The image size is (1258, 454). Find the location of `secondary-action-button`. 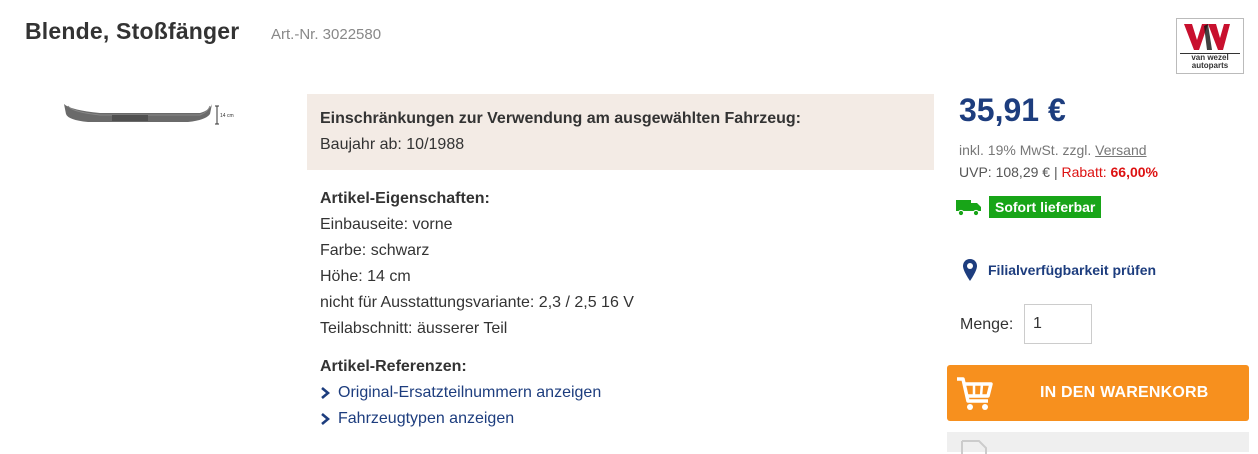

secondary-action-button is located at coordinates (1098, 443).